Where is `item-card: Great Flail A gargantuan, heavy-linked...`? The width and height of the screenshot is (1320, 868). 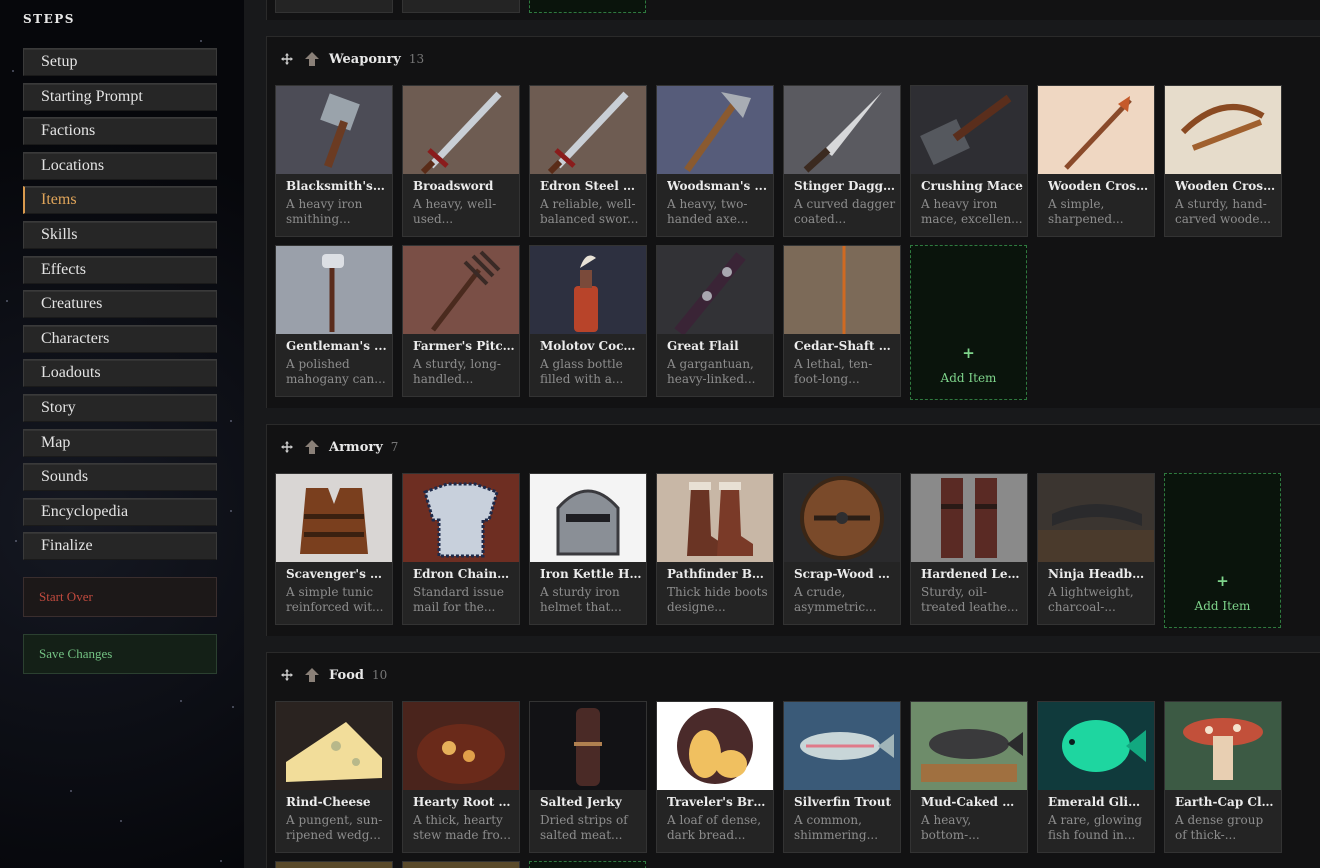
item-card: Great Flail A gargantuan, heavy-linked... is located at coordinates (715, 321).